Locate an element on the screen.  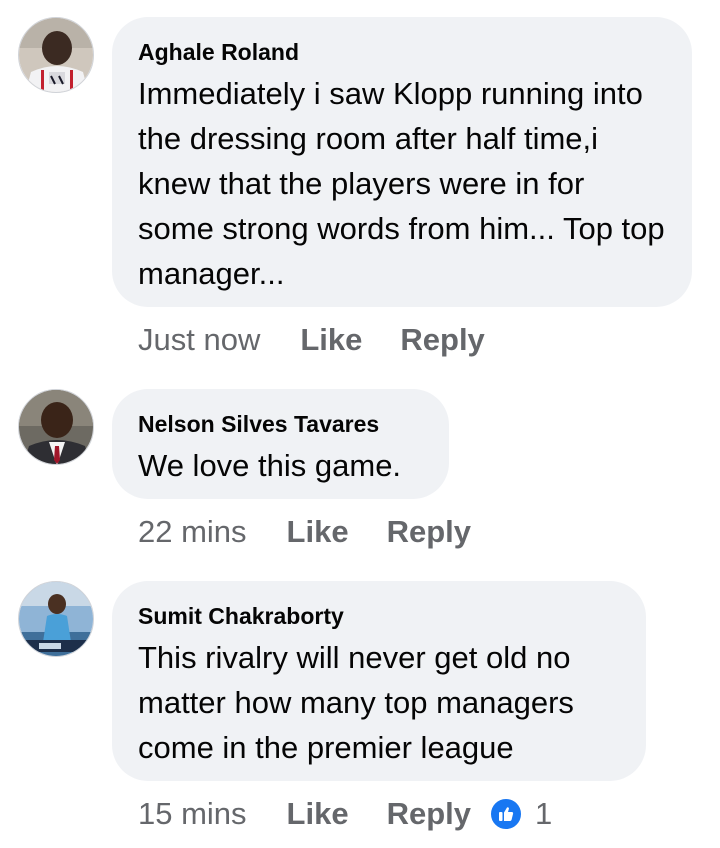
comment-timestamp: Just now is located at coordinates (199, 340).